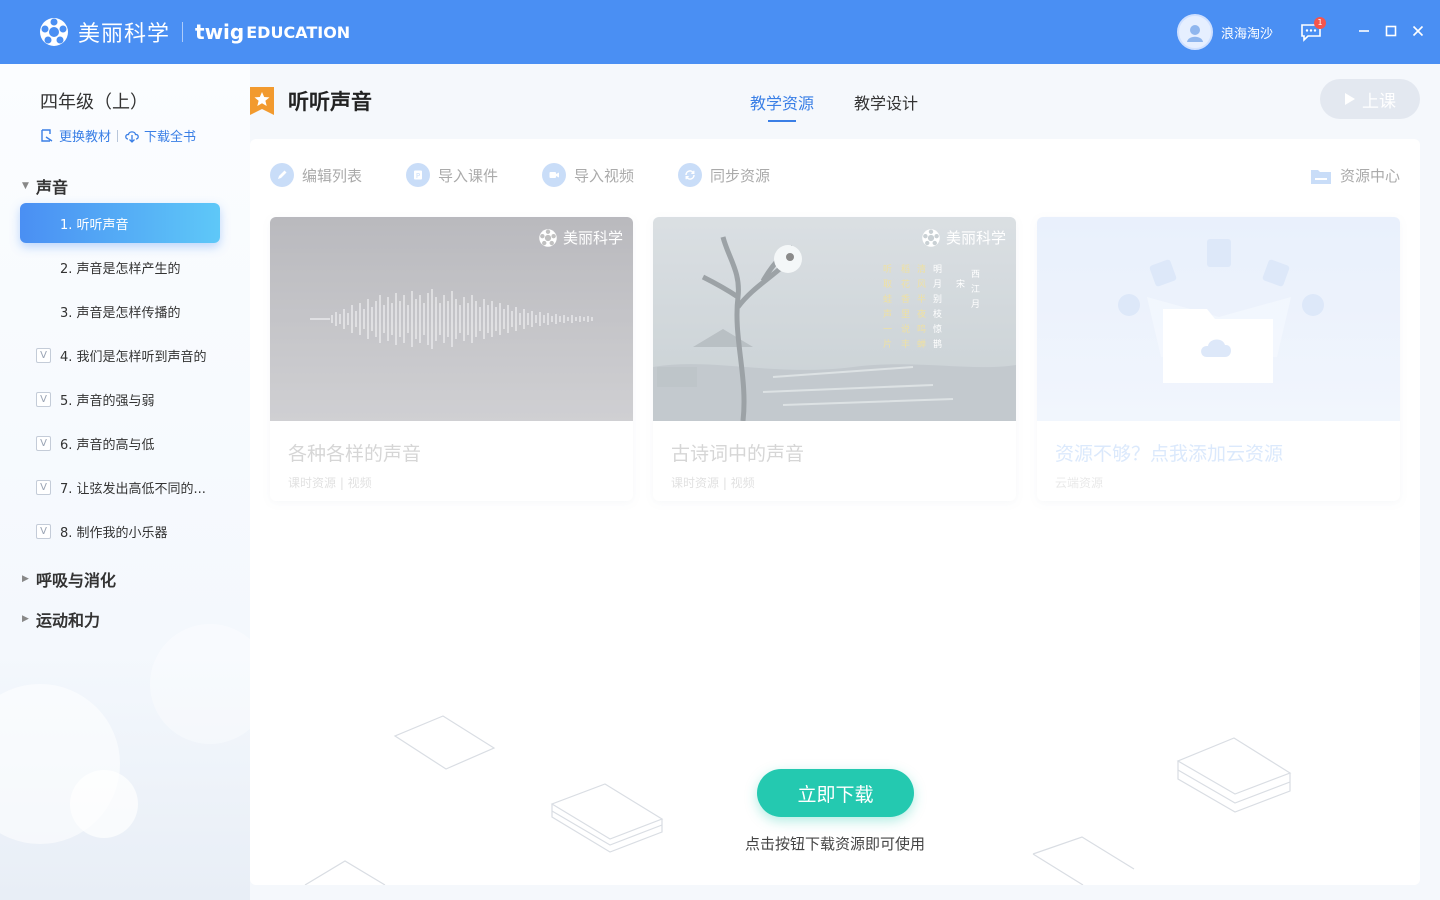 This screenshot has height=900, width=1440. Describe the element at coordinates (1379, 101) in the screenshot. I see `start-class-label: 上课` at that location.